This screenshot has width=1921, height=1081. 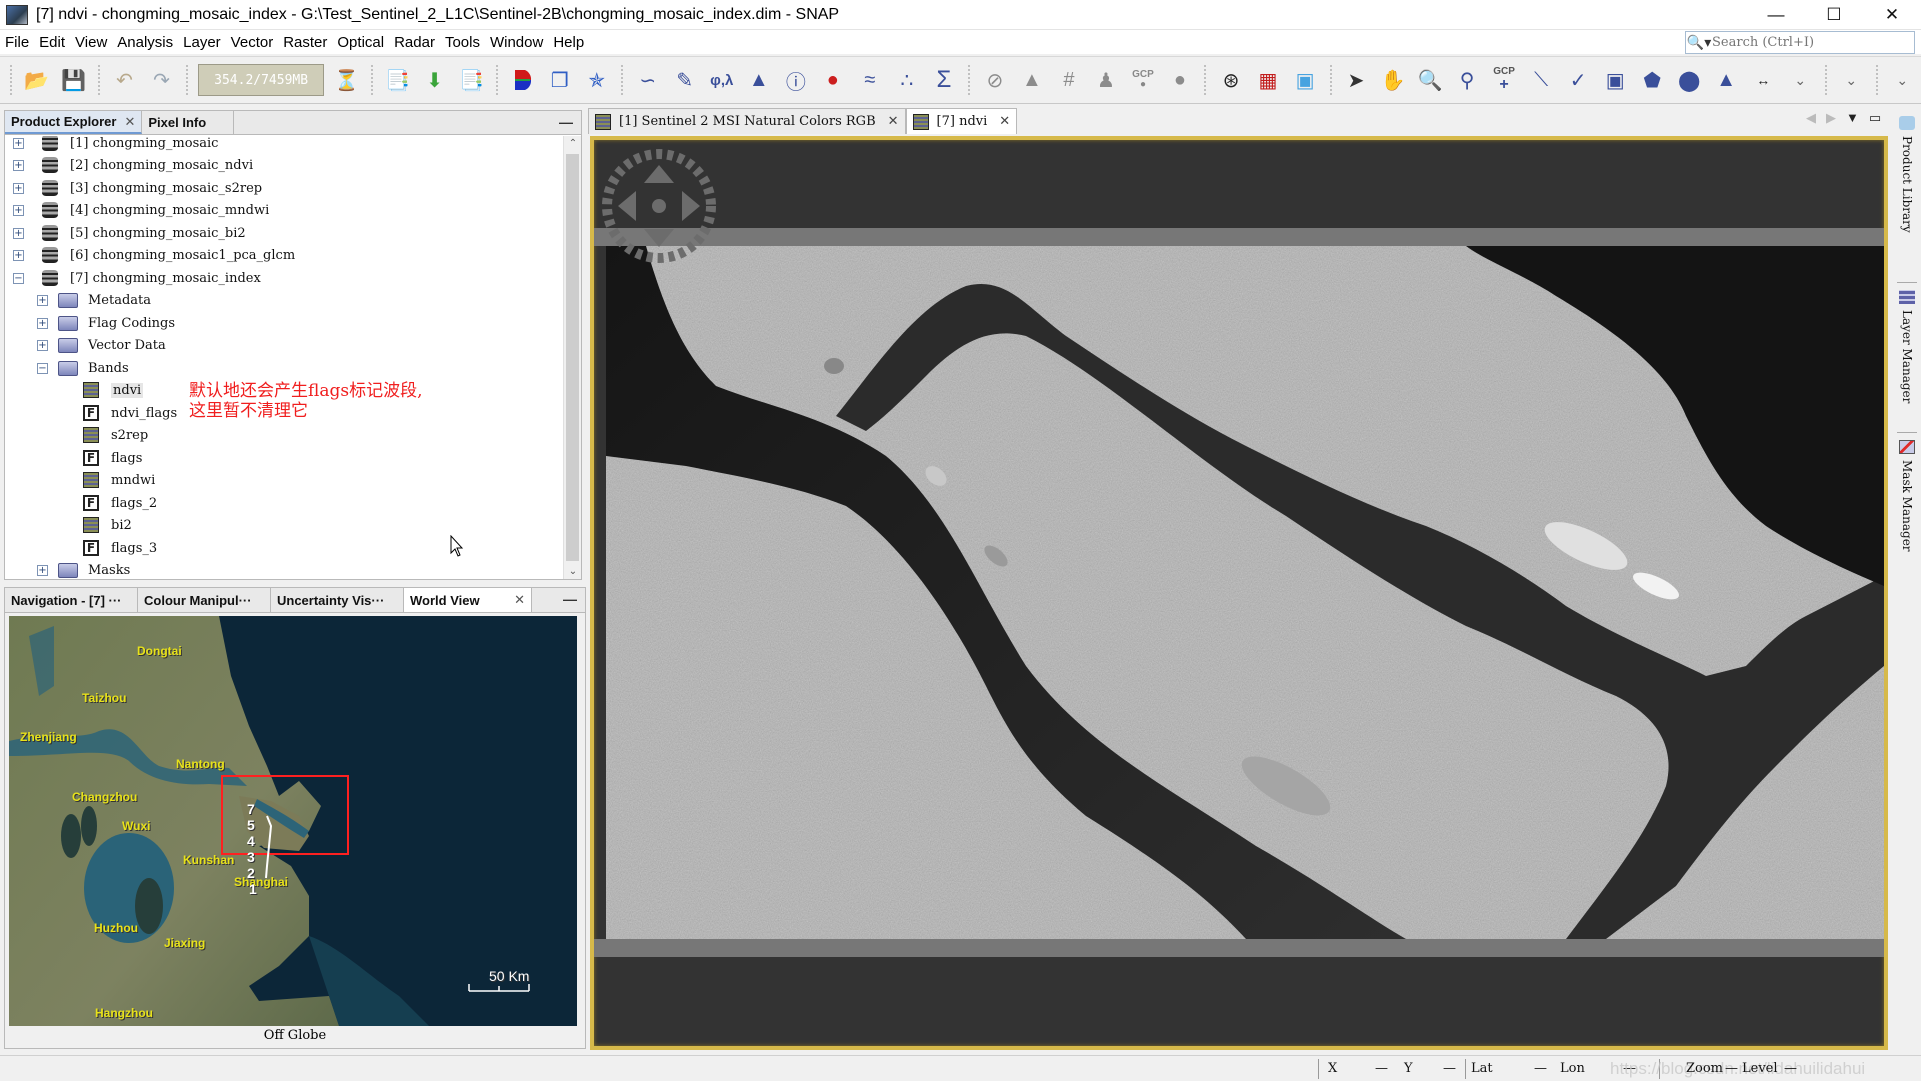 I want to click on doc-tab-rgb: [1] Sentinel 2 MSI Natural Colors RGB ✕, so click(x=747, y=121).